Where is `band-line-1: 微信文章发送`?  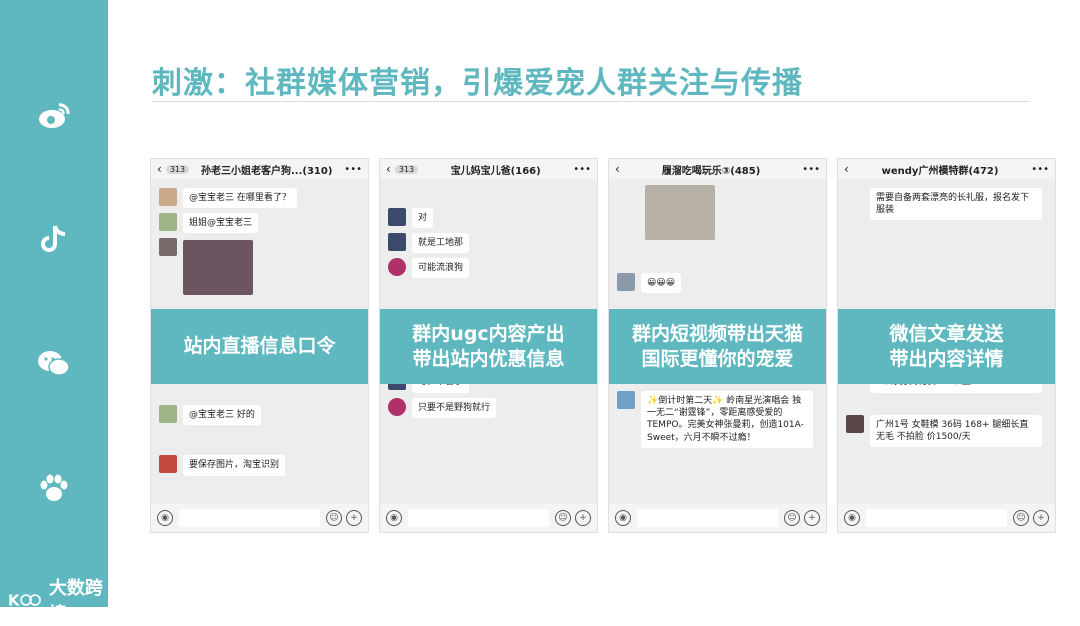
band-line-1: 微信文章发送 is located at coordinates (946, 333).